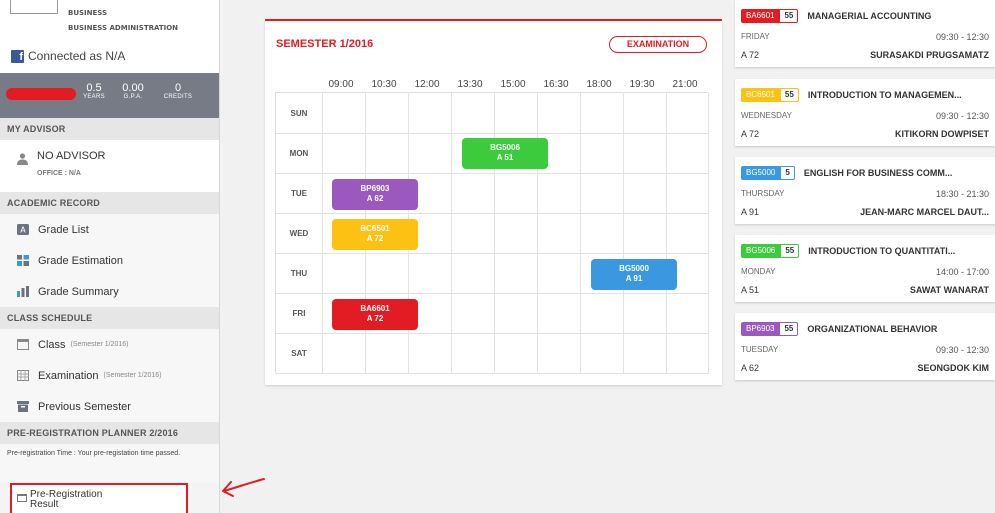 The image size is (995, 513). What do you see at coordinates (77, 56) in the screenshot?
I see `connected-label: Connected as N/A` at bounding box center [77, 56].